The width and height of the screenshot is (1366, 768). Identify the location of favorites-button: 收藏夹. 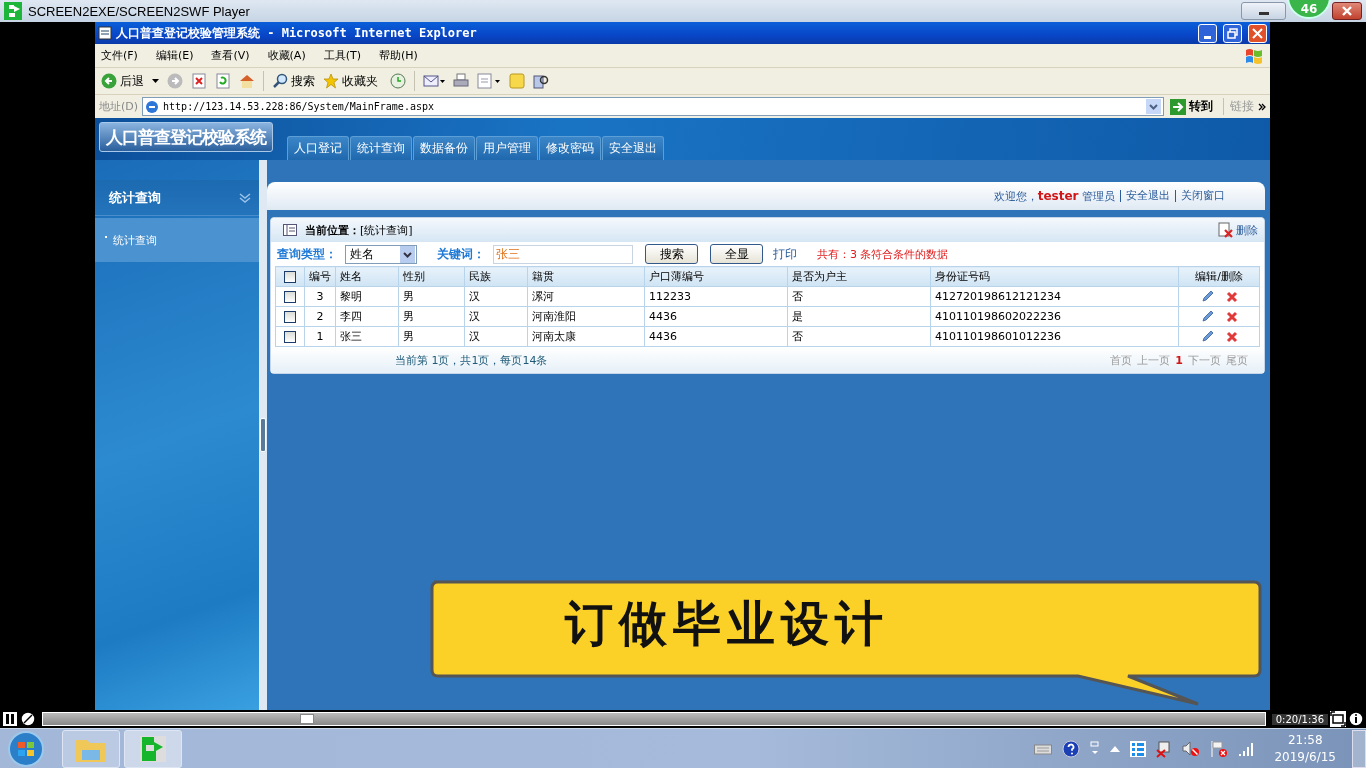
(352, 81).